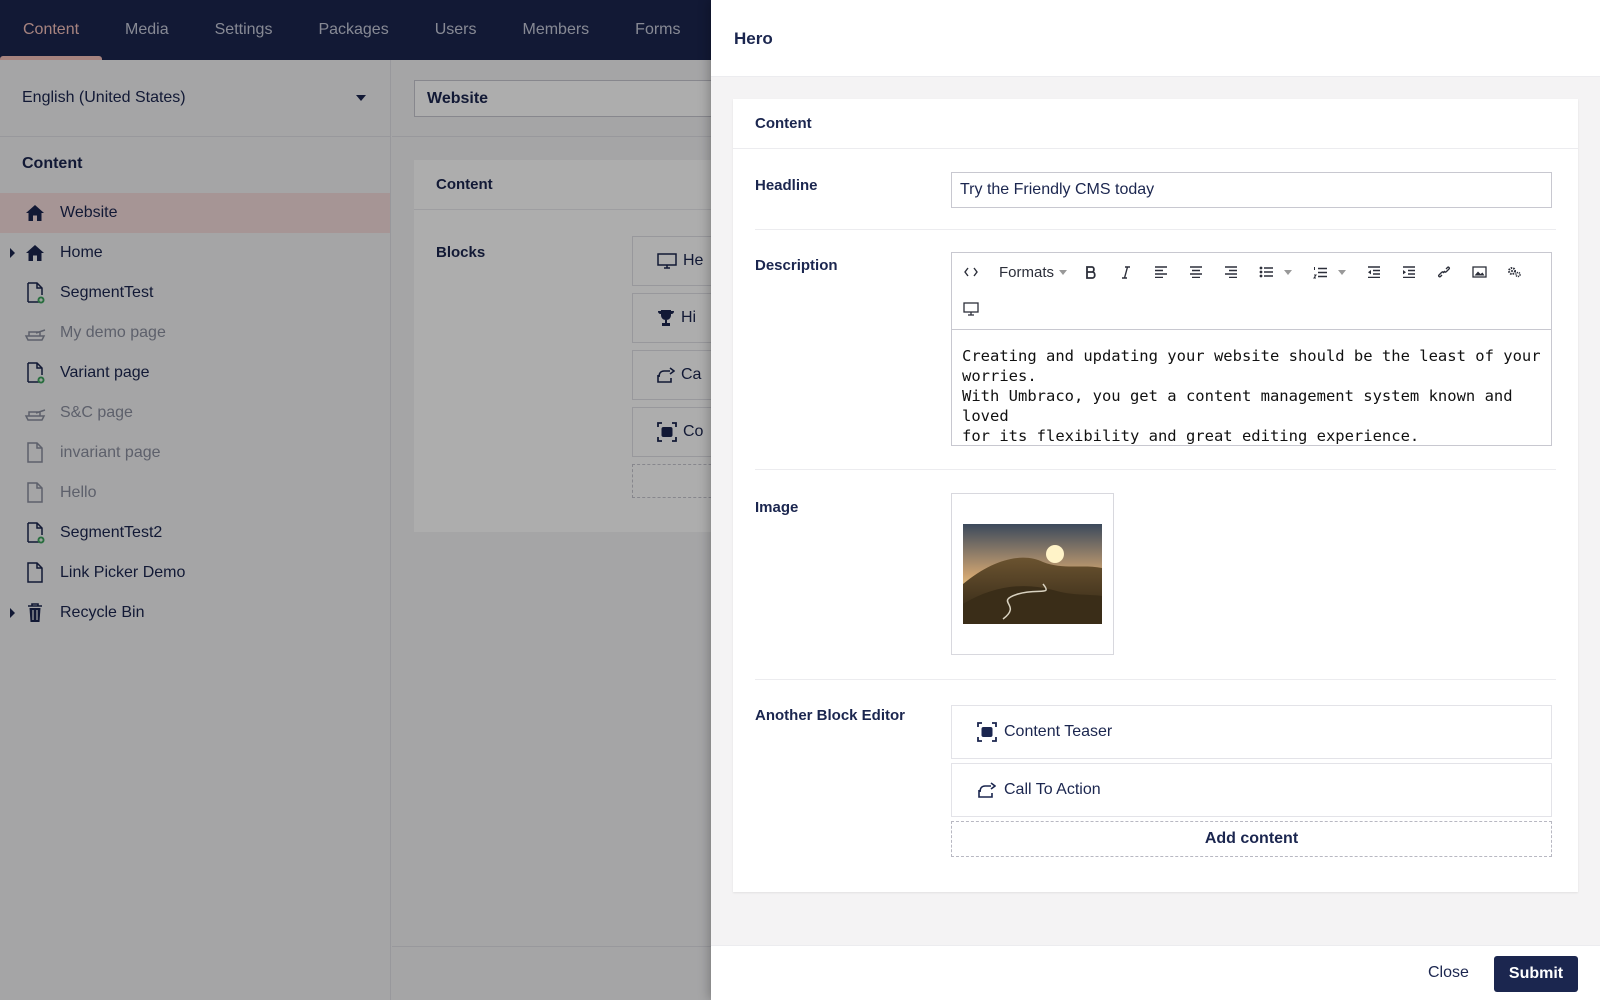 The image size is (1600, 1000). Describe the element at coordinates (971, 272) in the screenshot. I see `source-code-icon` at that location.